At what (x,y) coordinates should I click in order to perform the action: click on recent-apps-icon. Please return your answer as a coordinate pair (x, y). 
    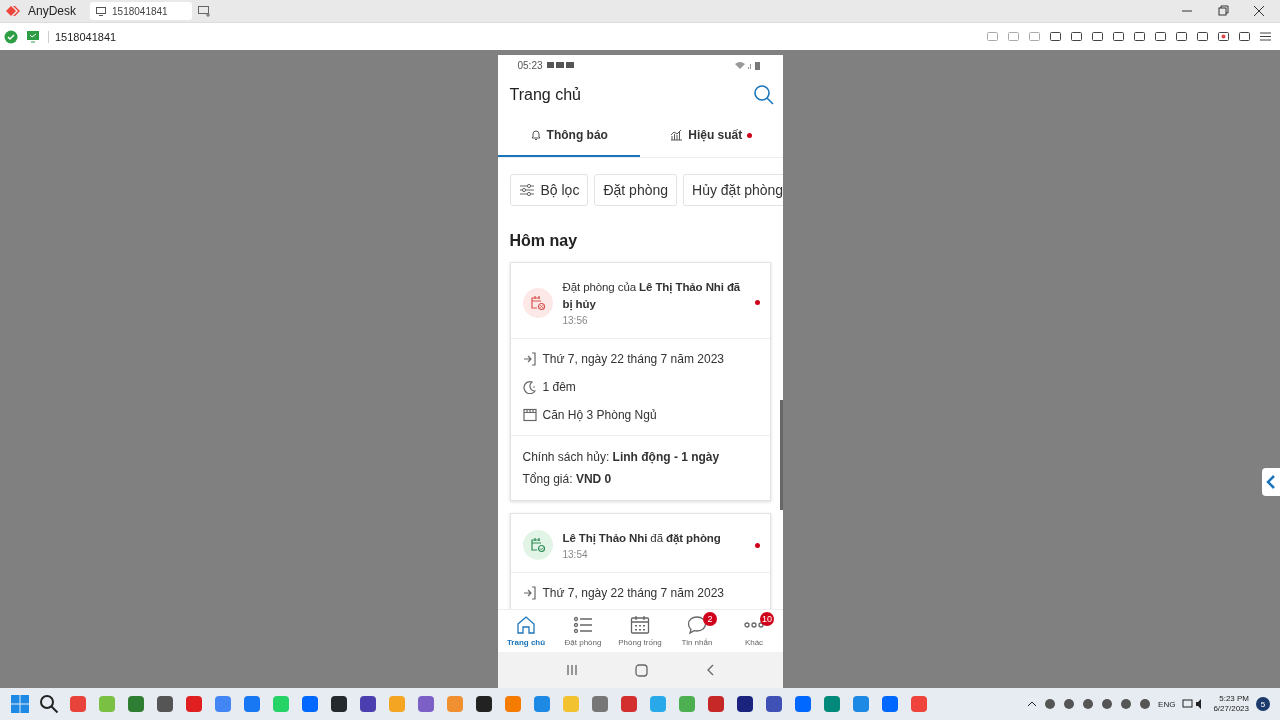
    Looking at the image, I should click on (572, 670).